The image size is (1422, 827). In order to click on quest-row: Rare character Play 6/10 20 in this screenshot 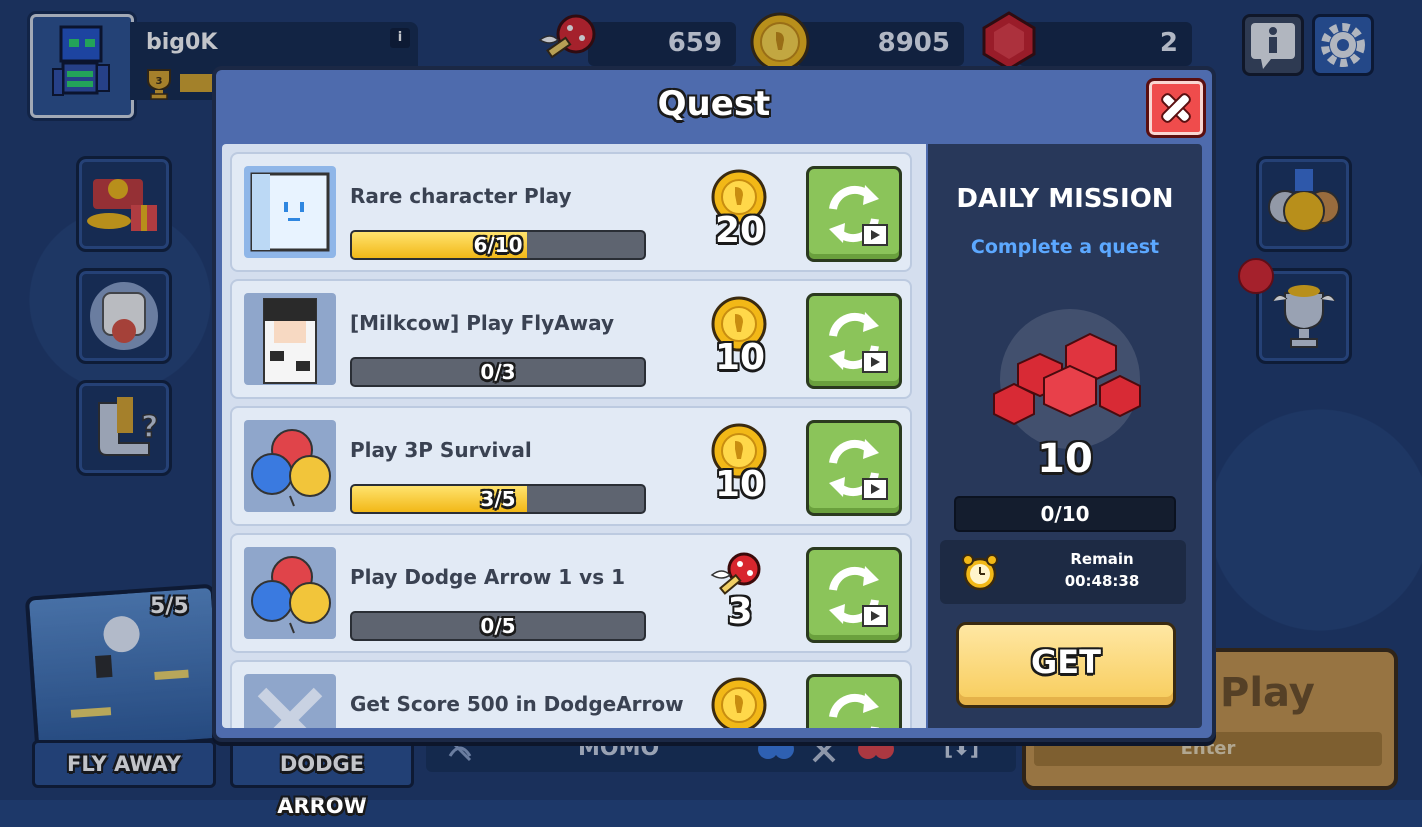, I will do `click(571, 212)`.